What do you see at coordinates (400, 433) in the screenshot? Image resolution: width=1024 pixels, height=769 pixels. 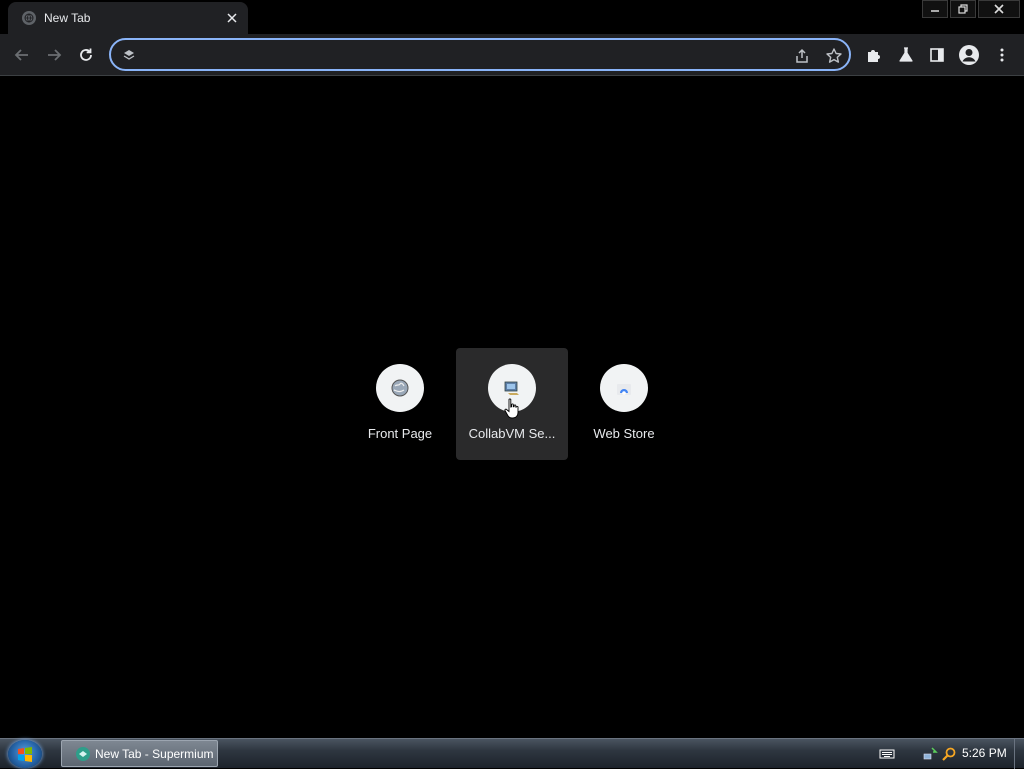 I see `shortcut-label: Front Page` at bounding box center [400, 433].